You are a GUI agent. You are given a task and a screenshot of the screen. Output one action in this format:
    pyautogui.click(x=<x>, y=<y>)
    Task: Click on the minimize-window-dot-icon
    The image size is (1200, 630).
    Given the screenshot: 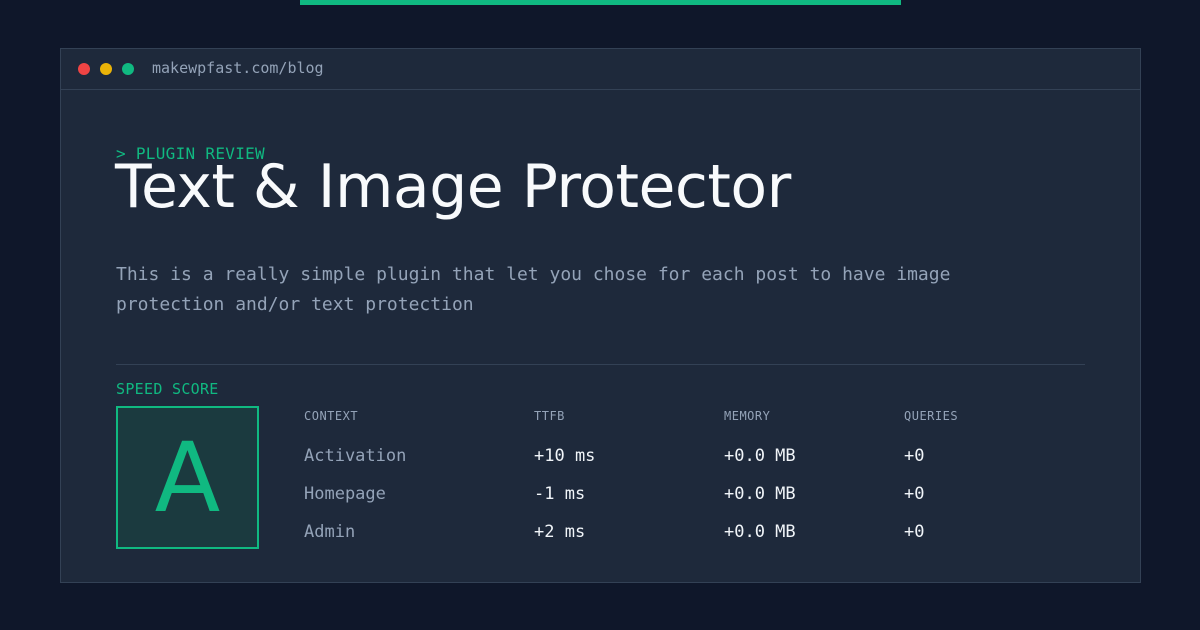 What is the action you would take?
    pyautogui.click(x=106, y=69)
    